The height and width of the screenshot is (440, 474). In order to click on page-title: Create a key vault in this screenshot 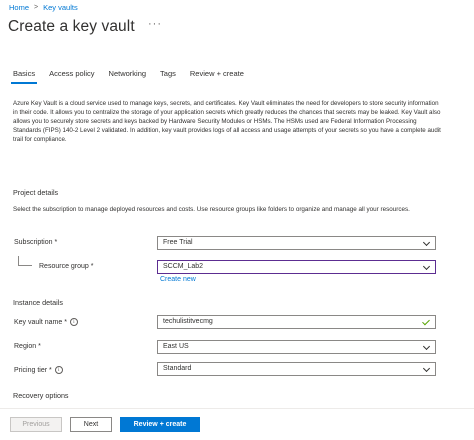, I will do `click(71, 26)`.